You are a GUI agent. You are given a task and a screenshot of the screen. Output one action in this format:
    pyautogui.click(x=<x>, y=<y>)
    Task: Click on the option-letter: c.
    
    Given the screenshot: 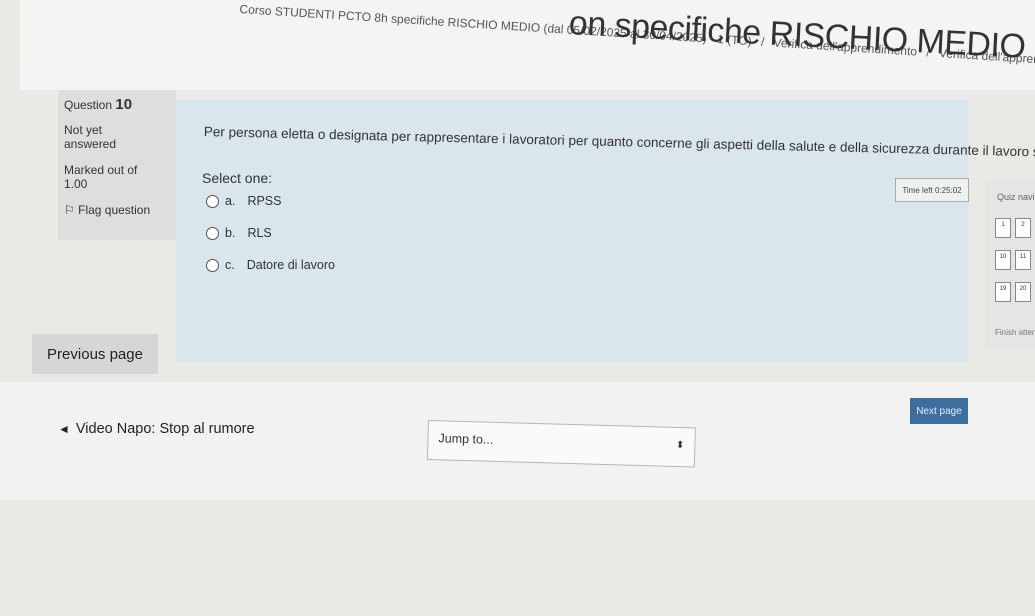 What is the action you would take?
    pyautogui.click(x=230, y=265)
    